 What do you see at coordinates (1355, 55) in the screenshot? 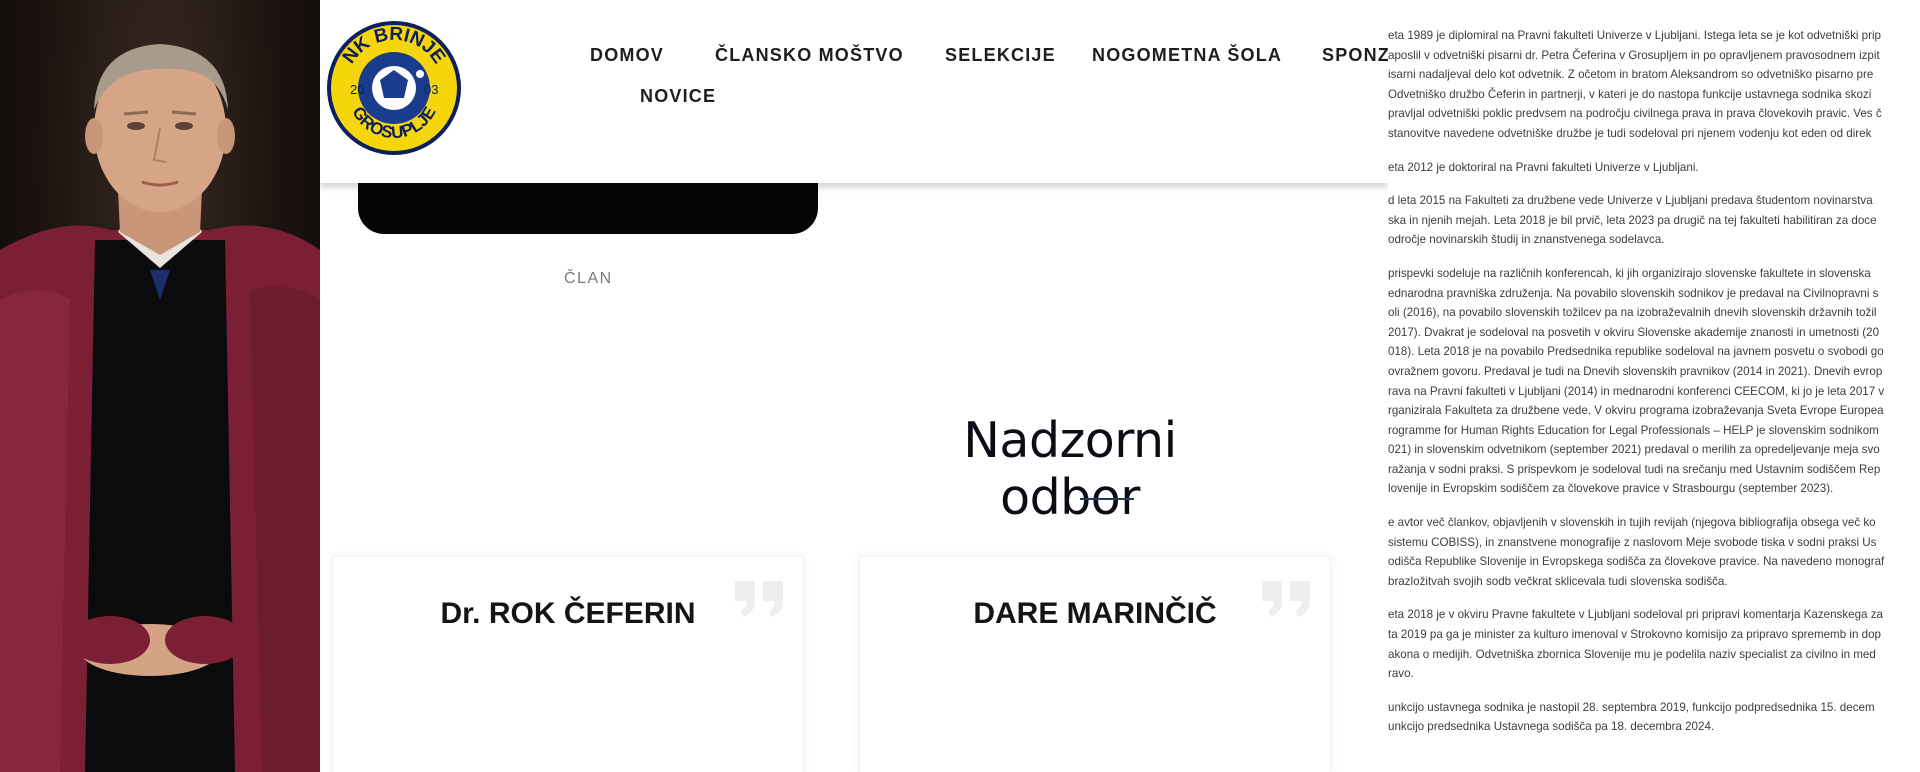
I see `nav-item-sponzorji: SPONZ` at bounding box center [1355, 55].